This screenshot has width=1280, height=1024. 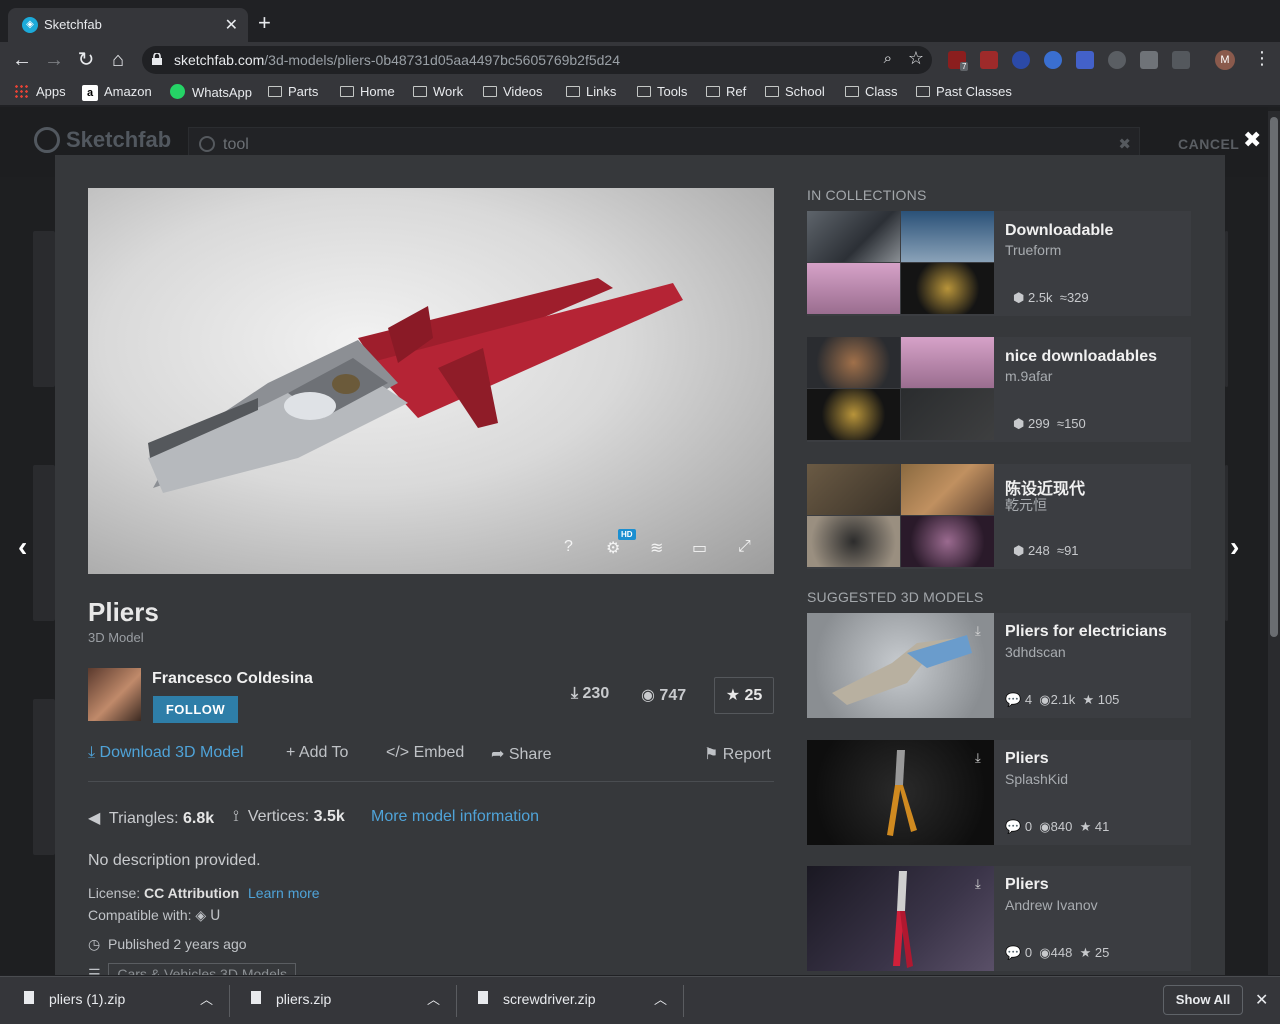 I want to click on collection-card: Downloadable Trueform ⬢ 2.5k ≈329, so click(x=999, y=263).